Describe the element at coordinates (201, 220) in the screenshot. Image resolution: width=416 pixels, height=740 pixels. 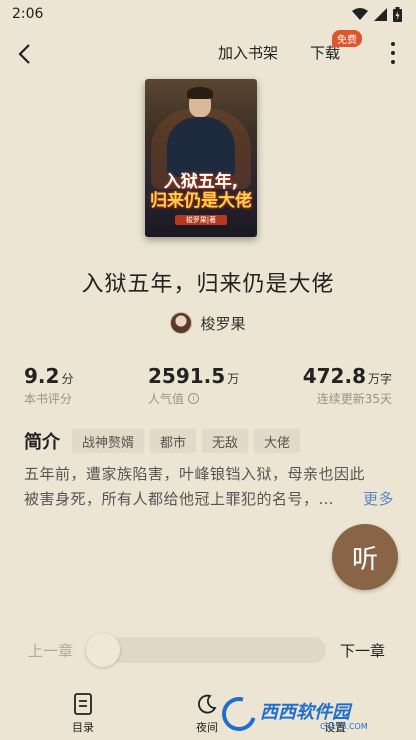
I see `cover-author-tag: 梭罗果|著` at that location.